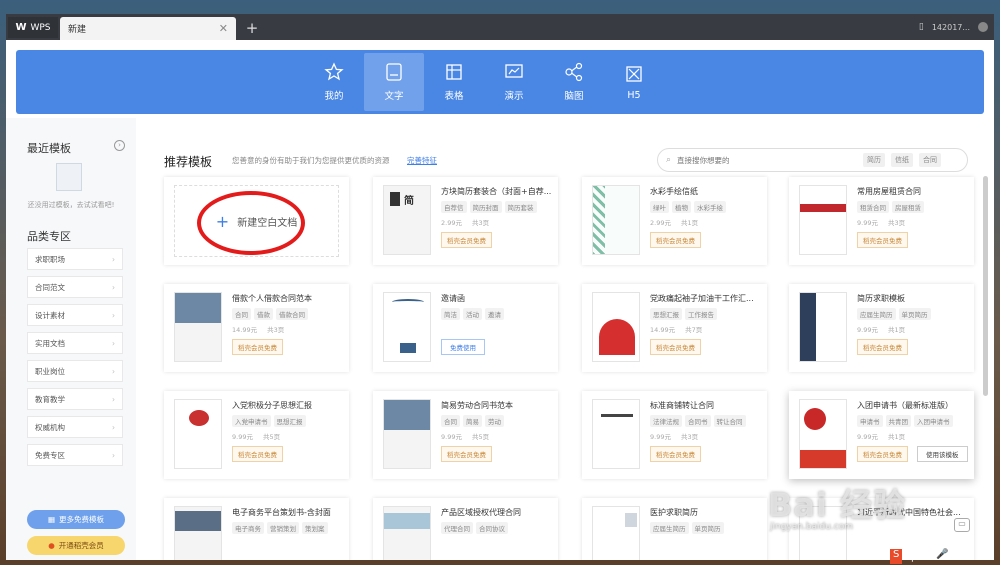 The height and width of the screenshot is (565, 1000). What do you see at coordinates (394, 82) in the screenshot?
I see `nav-item-text: 文字` at bounding box center [394, 82].